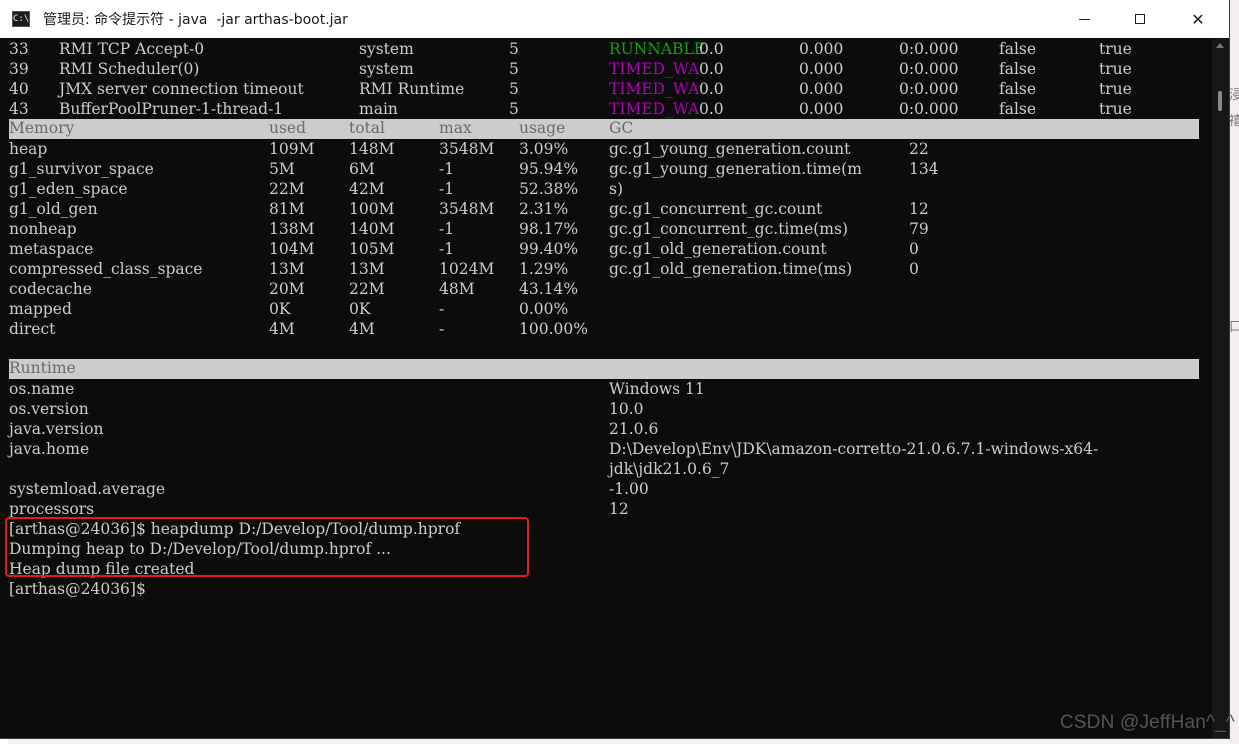 This screenshot has width=1239, height=744. What do you see at coordinates (731, 269) in the screenshot?
I see `memory-gc-name: gc.g1_old_generation.time(ms)` at bounding box center [731, 269].